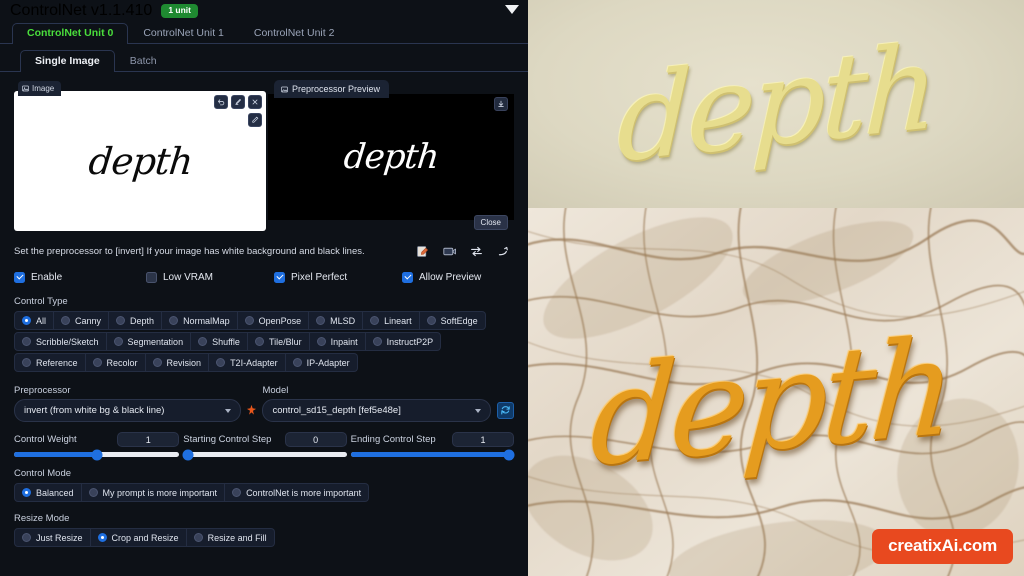 The image size is (1024, 576). What do you see at coordinates (26, 537) in the screenshot?
I see `radio-just-resize` at bounding box center [26, 537].